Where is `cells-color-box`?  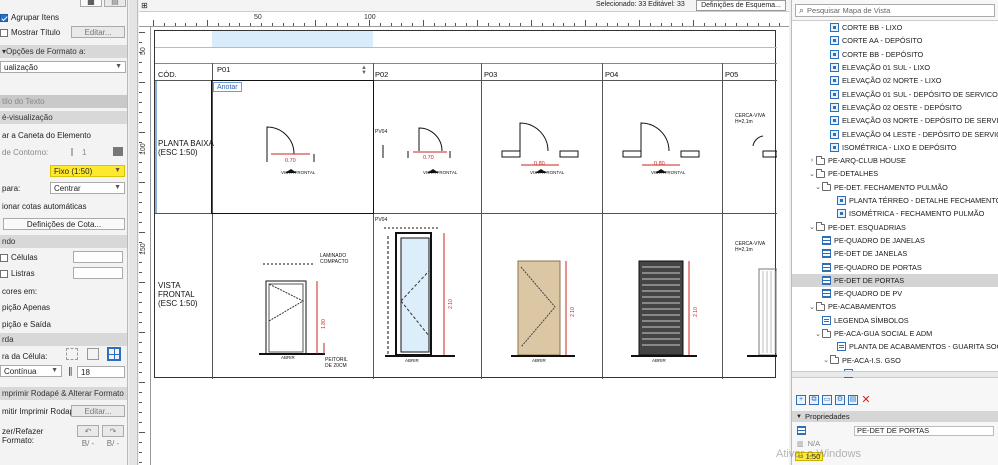
cells-color-box is located at coordinates (98, 257).